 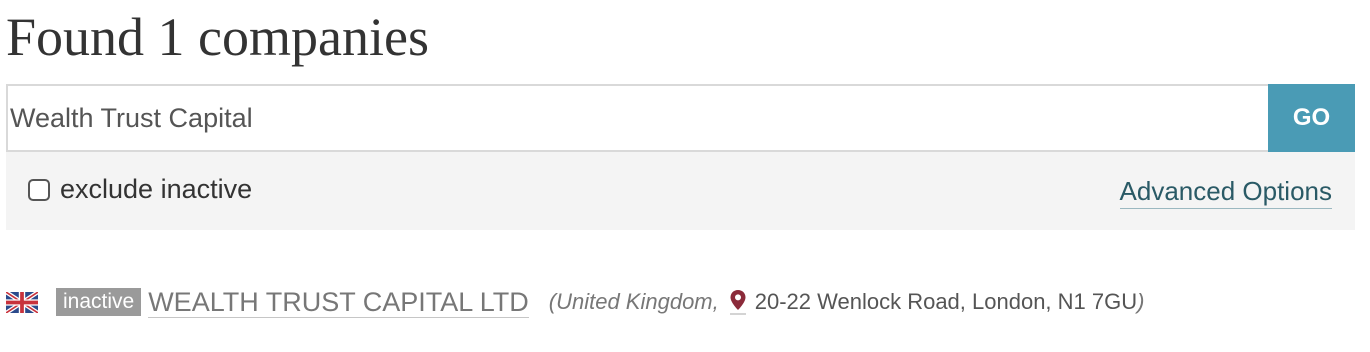 I want to click on exclude-inactive-option: exclude inactive, so click(x=140, y=189).